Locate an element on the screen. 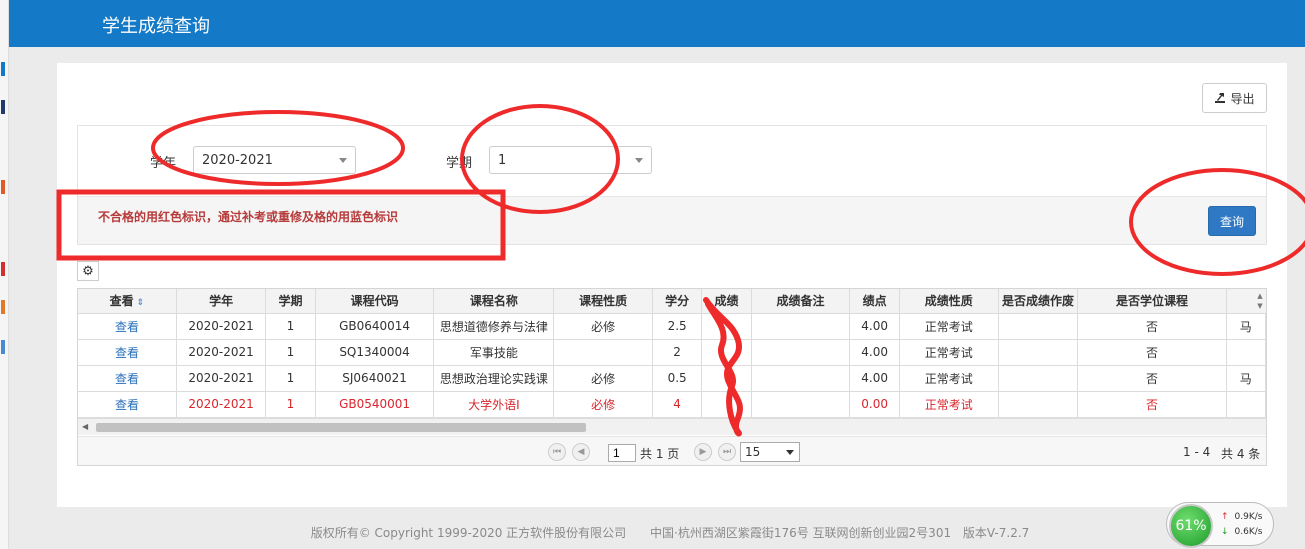 Image resolution: width=1305 pixels, height=549 pixels. prev-page-icon: ◀ is located at coordinates (581, 452).